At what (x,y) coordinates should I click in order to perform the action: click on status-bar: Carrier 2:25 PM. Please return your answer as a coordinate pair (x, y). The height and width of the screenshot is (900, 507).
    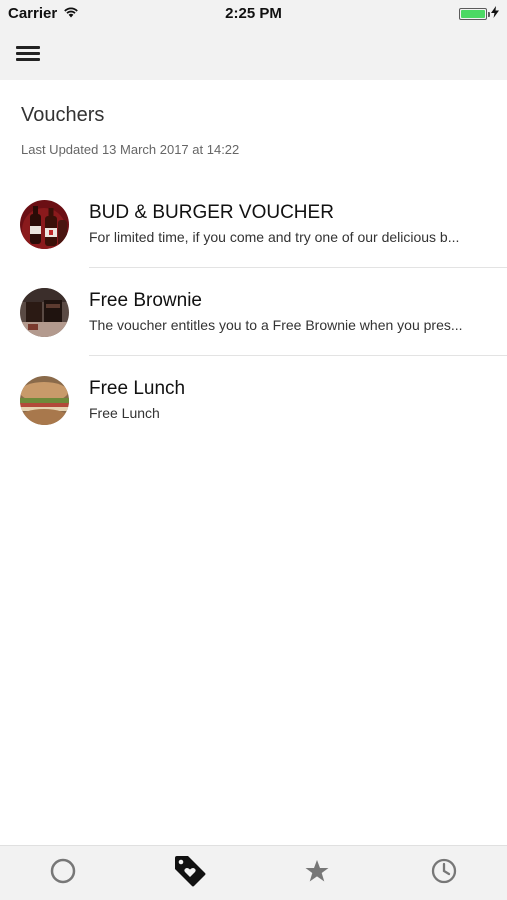
    Looking at the image, I should click on (253, 13).